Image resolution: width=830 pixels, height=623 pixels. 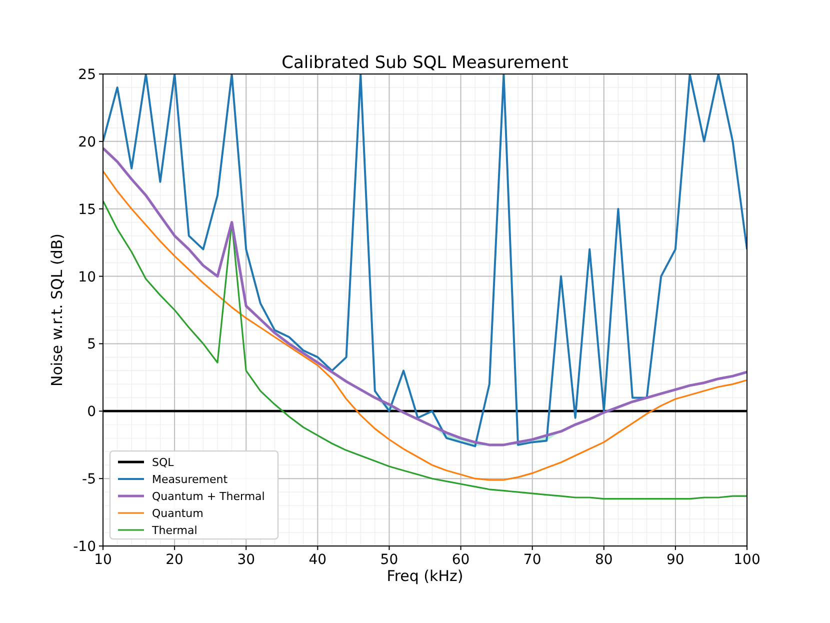 What do you see at coordinates (87, 210) in the screenshot?
I see `tick-label: 15` at bounding box center [87, 210].